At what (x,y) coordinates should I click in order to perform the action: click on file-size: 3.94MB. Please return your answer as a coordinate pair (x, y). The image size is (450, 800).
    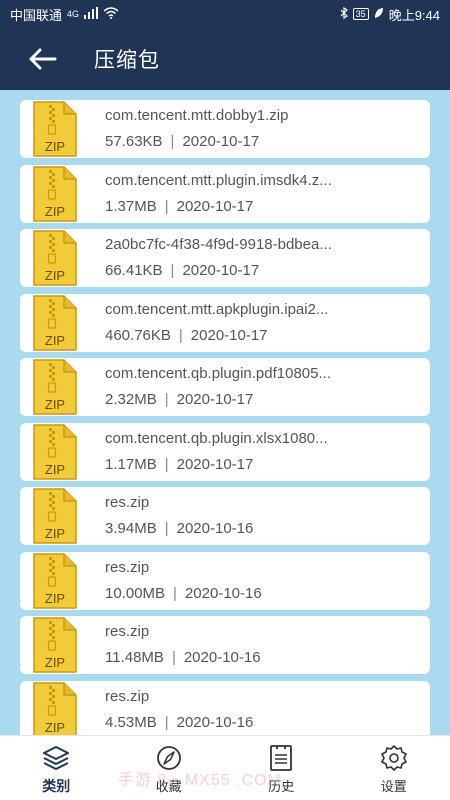
    Looking at the image, I should click on (131, 528).